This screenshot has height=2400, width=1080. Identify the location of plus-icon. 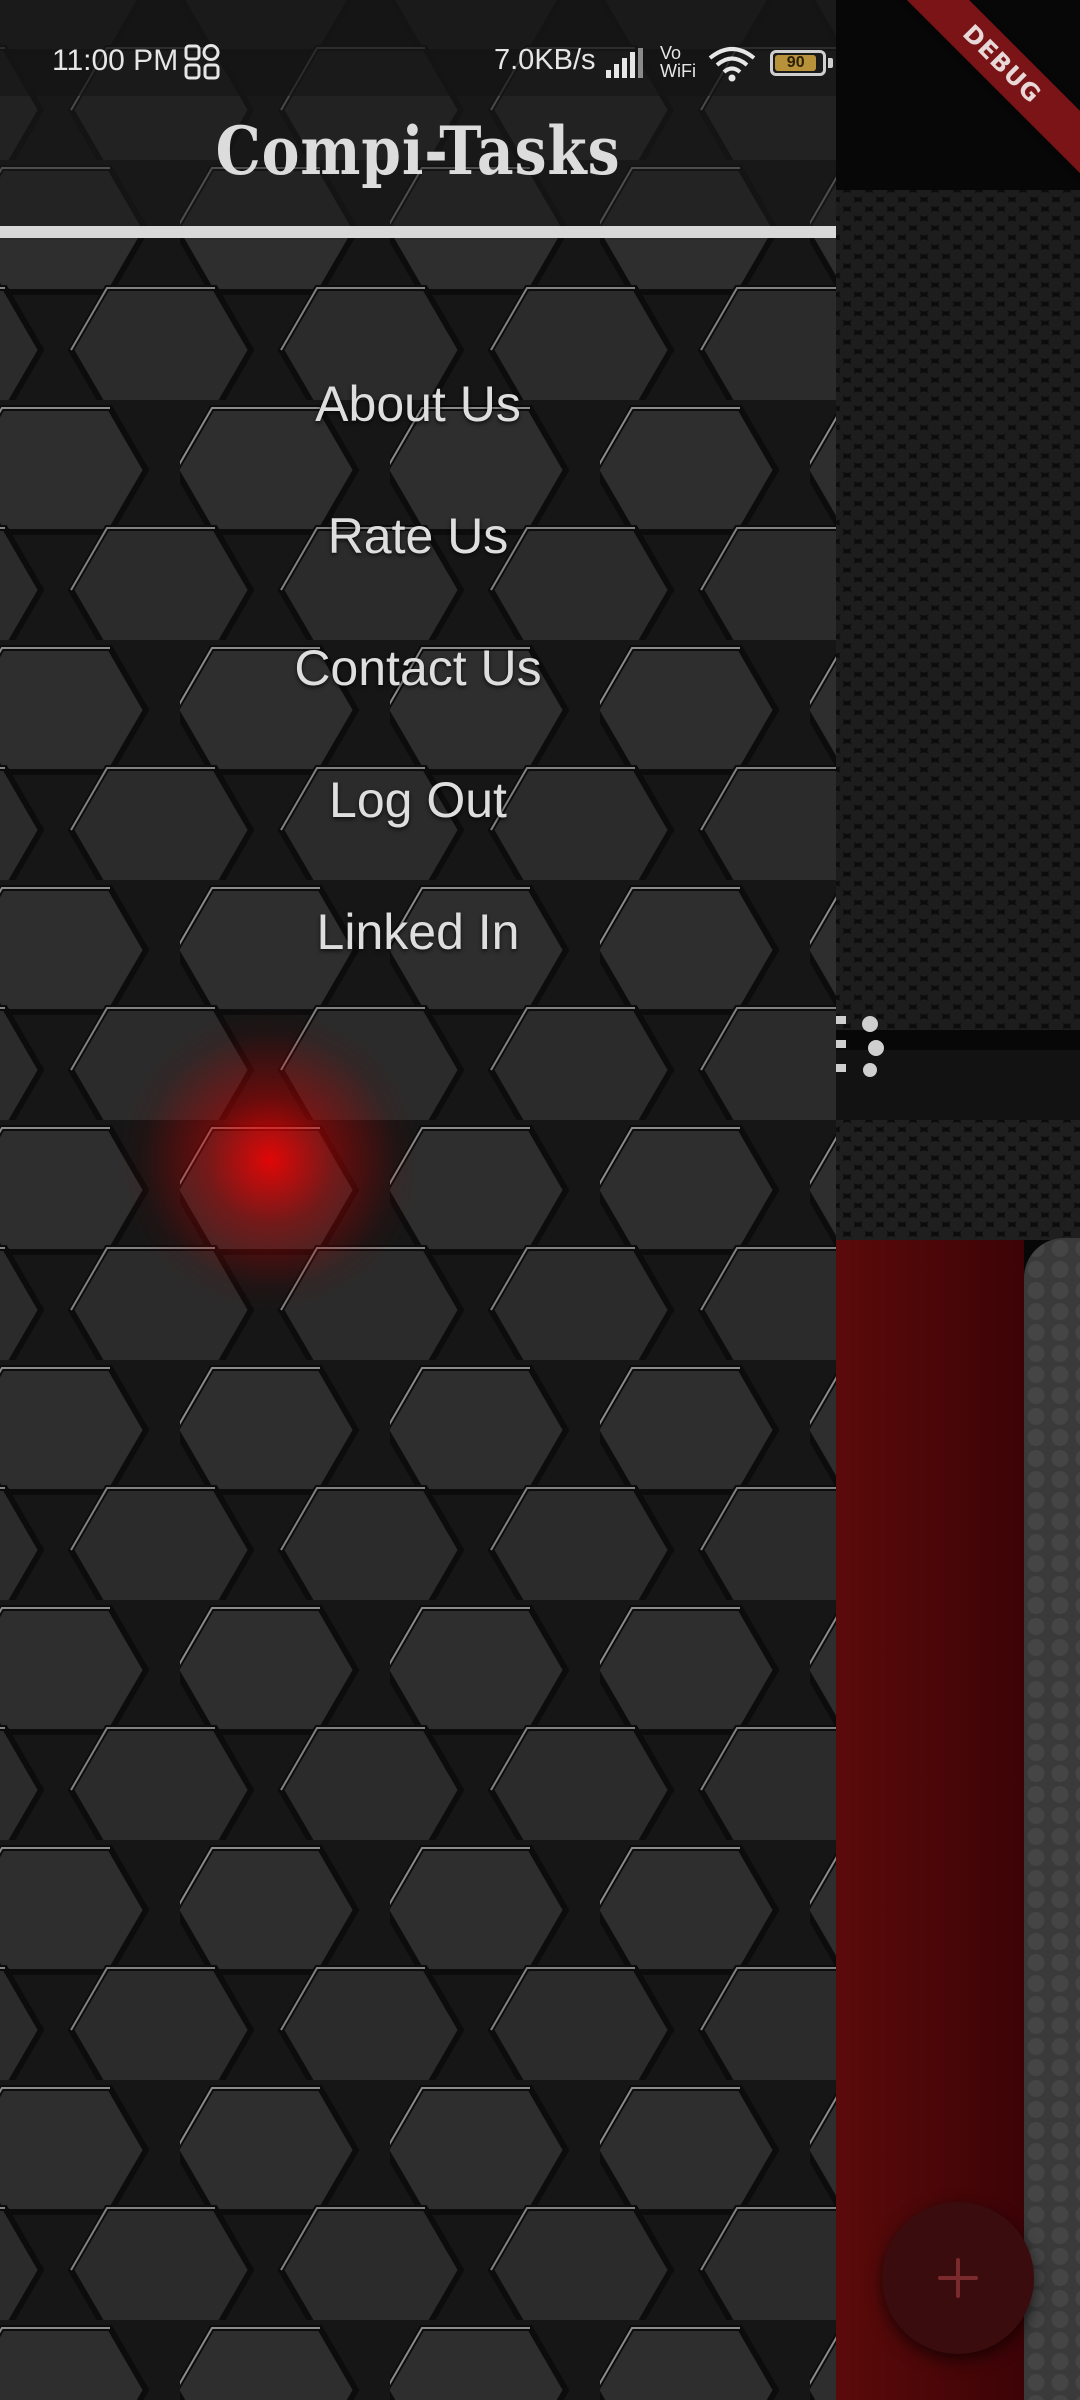
(958, 2278).